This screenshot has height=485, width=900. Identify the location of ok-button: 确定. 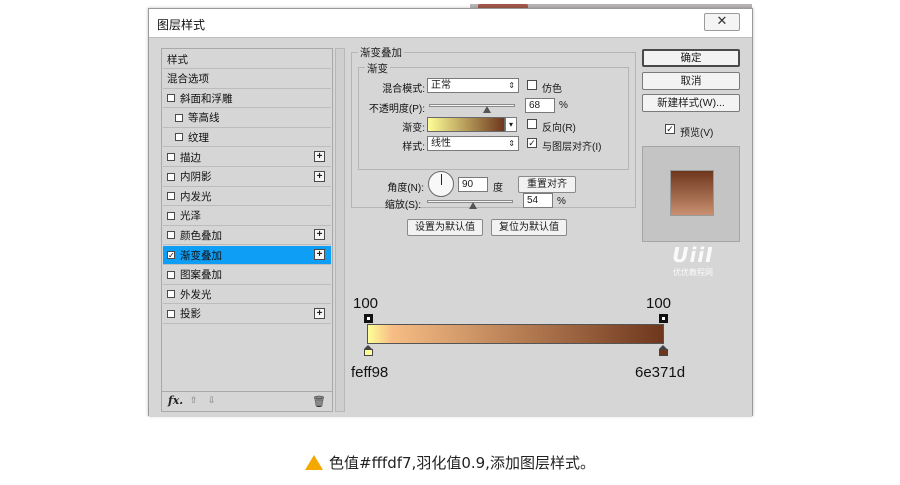
(691, 58).